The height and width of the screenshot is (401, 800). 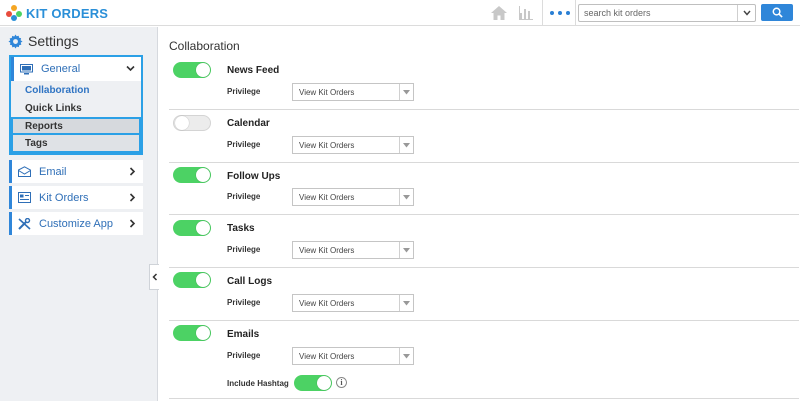 What do you see at coordinates (254, 176) in the screenshot?
I see `section-title: Follow Ups` at bounding box center [254, 176].